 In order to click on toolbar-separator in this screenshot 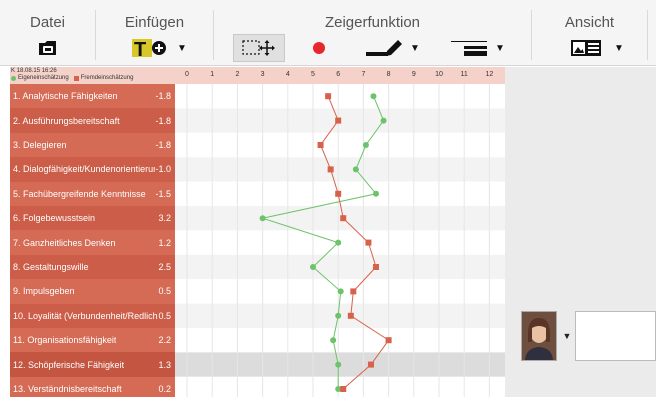, I will do `click(647, 35)`.